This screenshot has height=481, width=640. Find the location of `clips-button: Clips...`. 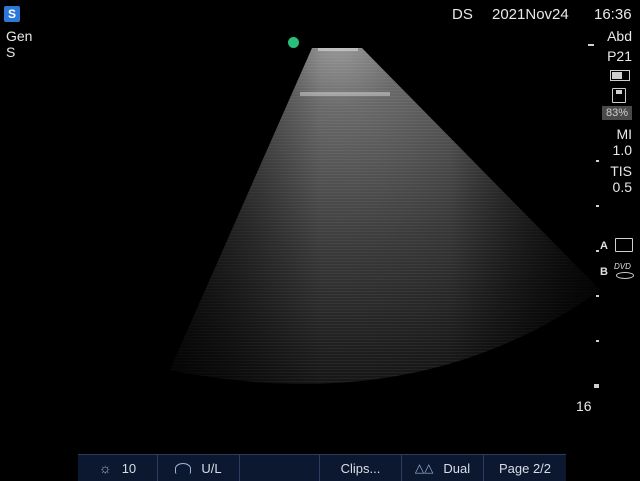

clips-button: Clips... is located at coordinates (361, 468).